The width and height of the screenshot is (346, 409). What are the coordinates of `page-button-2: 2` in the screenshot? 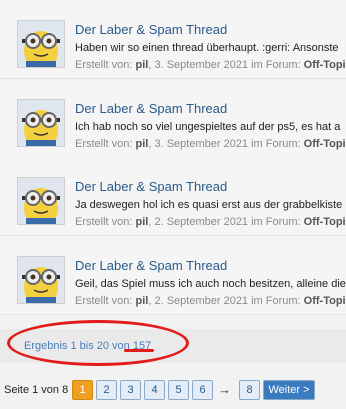 It's located at (106, 390).